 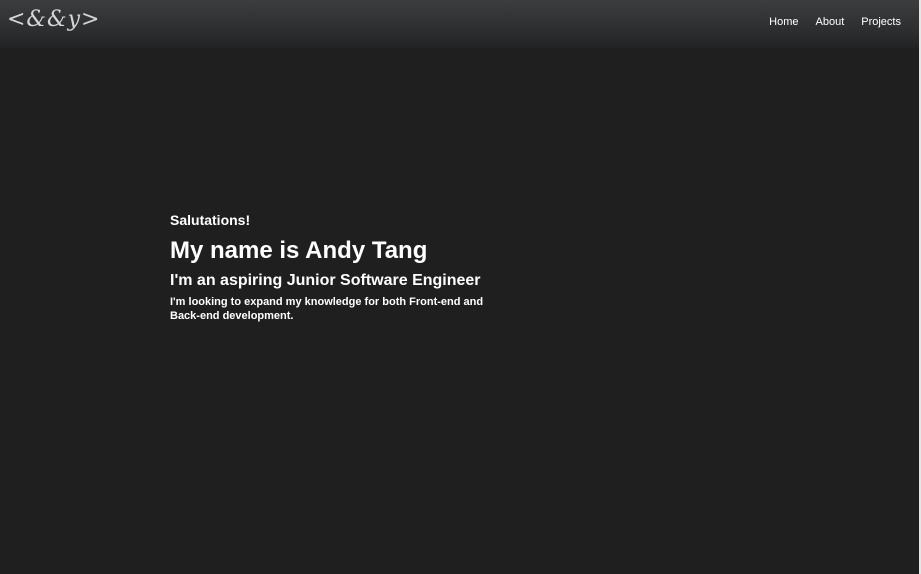 What do you see at coordinates (783, 22) in the screenshot?
I see `nav-link-home: Home` at bounding box center [783, 22].